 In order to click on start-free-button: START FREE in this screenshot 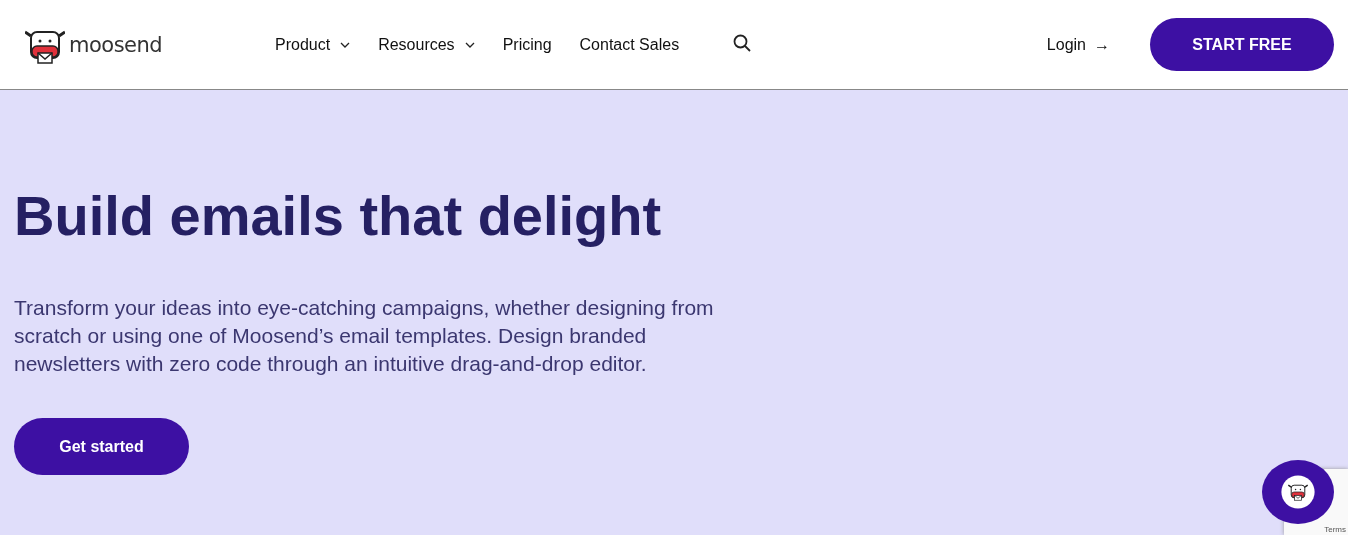, I will do `click(1242, 44)`.